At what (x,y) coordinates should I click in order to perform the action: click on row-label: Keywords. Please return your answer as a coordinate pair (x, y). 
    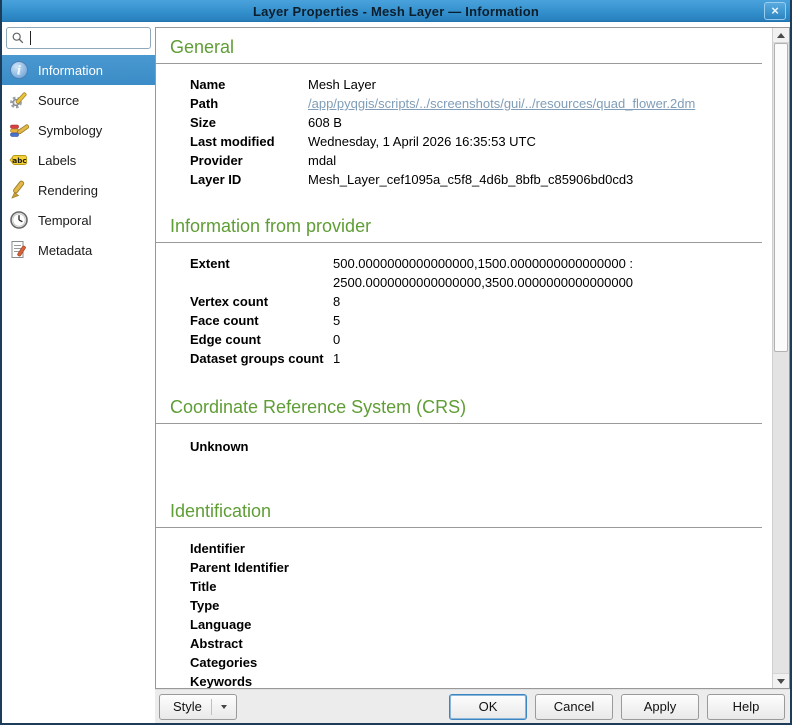
    Looking at the image, I should click on (221, 681).